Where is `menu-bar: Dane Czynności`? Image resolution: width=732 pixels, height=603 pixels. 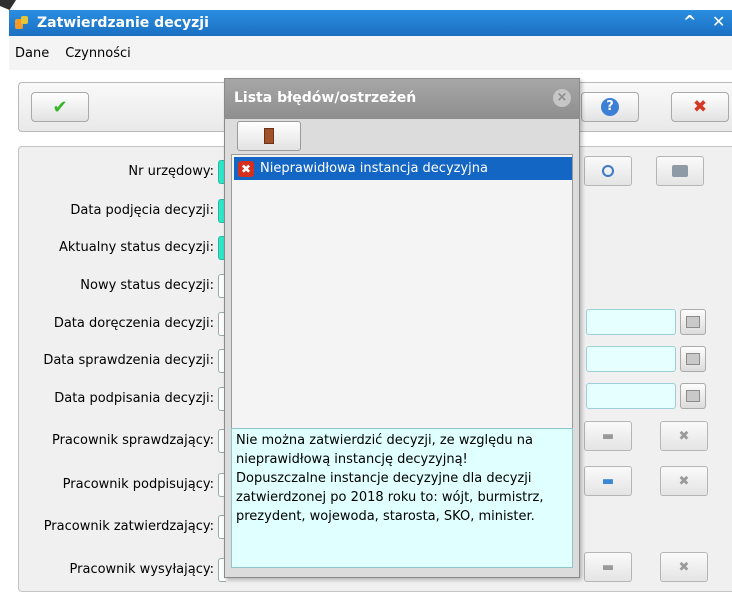 menu-bar: Dane Czynności is located at coordinates (370, 53).